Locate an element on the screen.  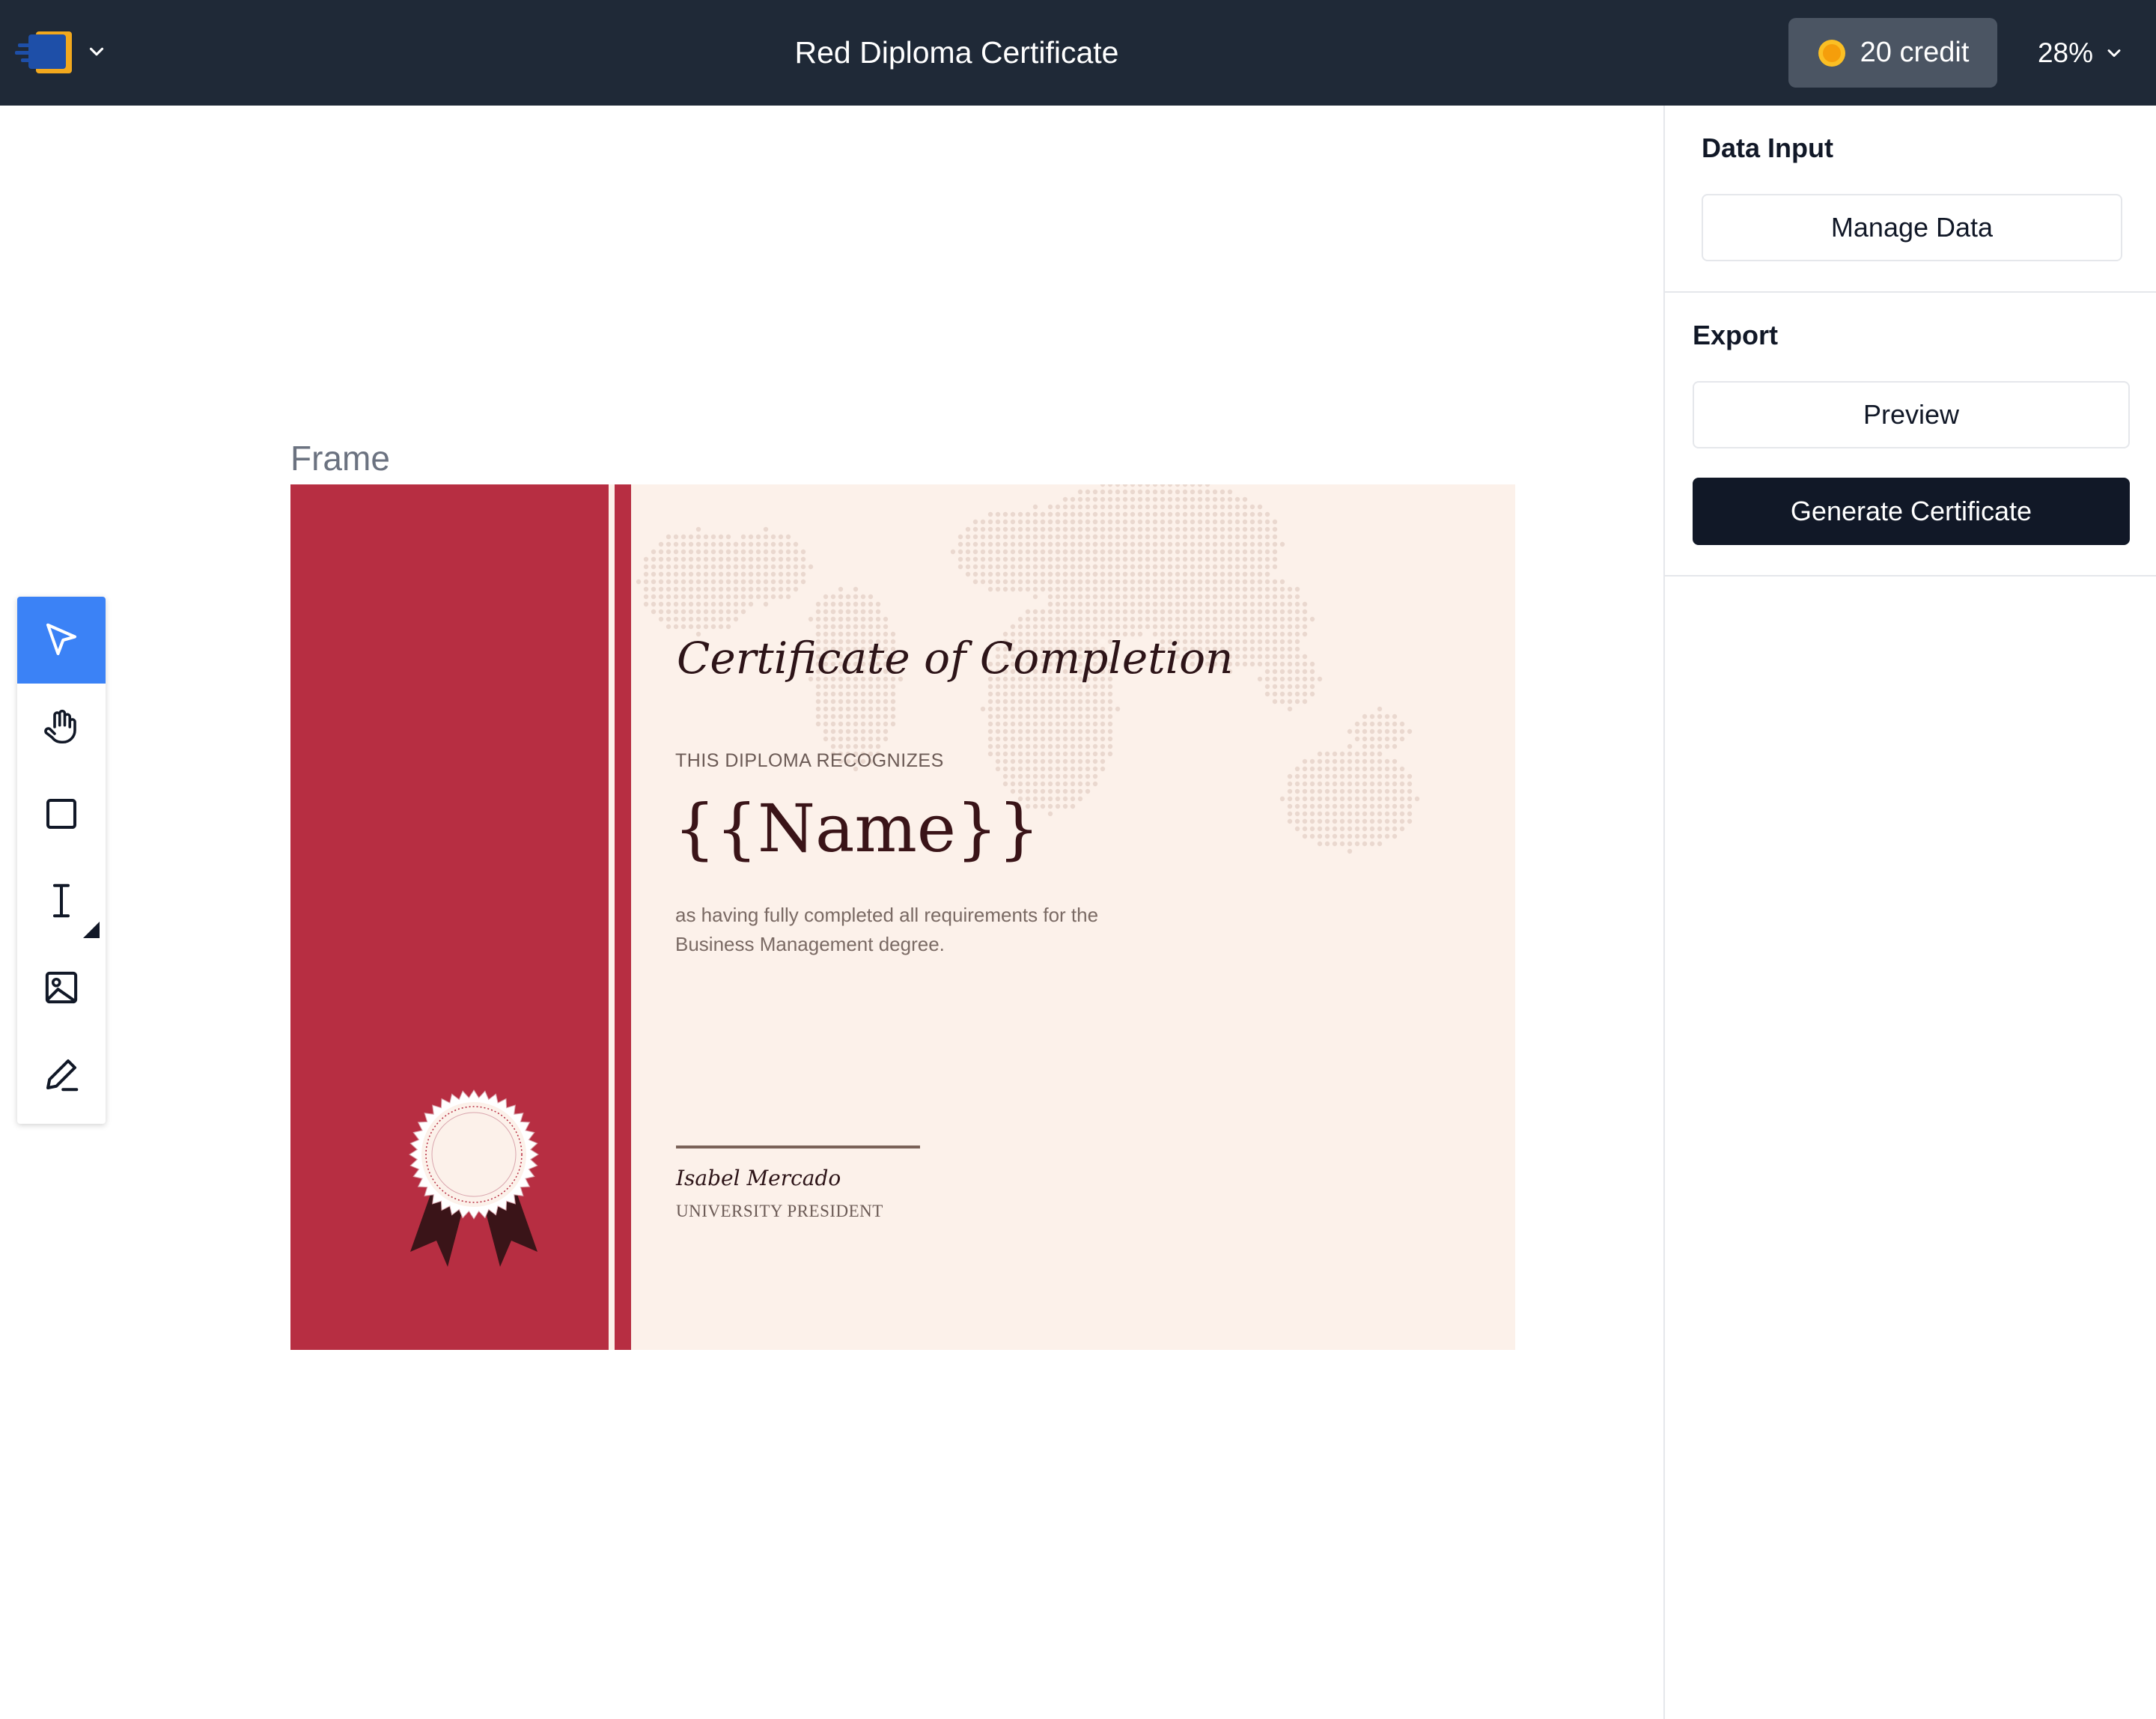
signature-line is located at coordinates (798, 1147).